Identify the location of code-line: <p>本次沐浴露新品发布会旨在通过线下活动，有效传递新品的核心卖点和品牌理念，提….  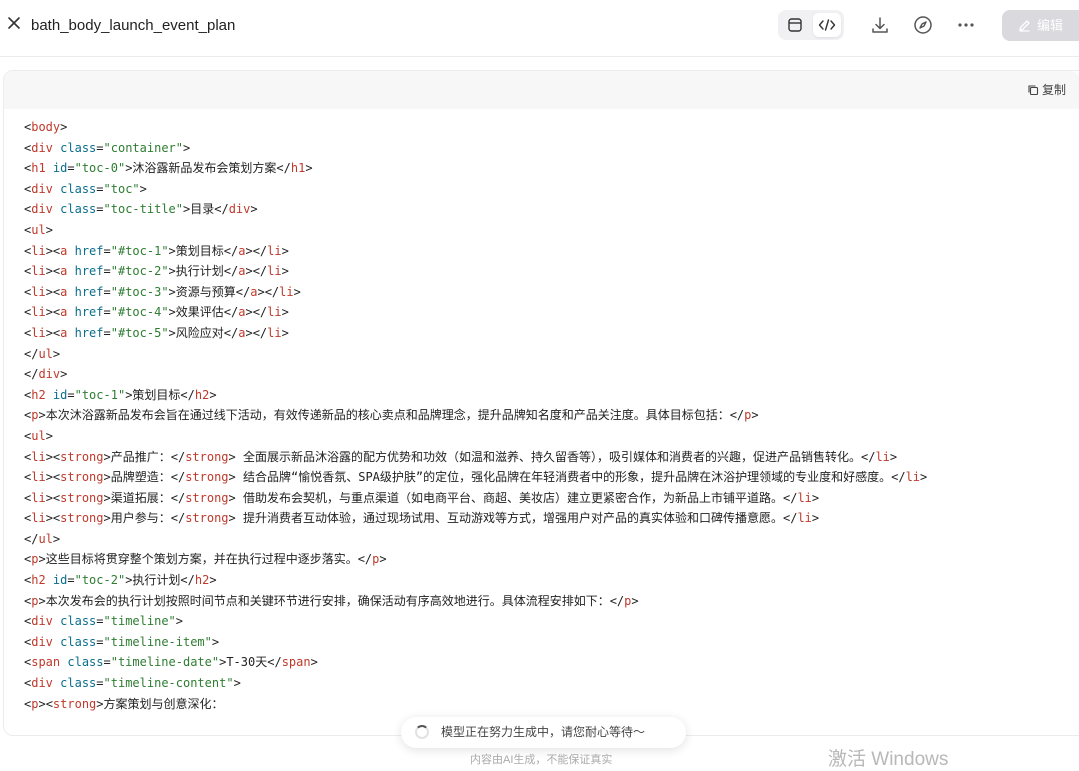
(475, 415).